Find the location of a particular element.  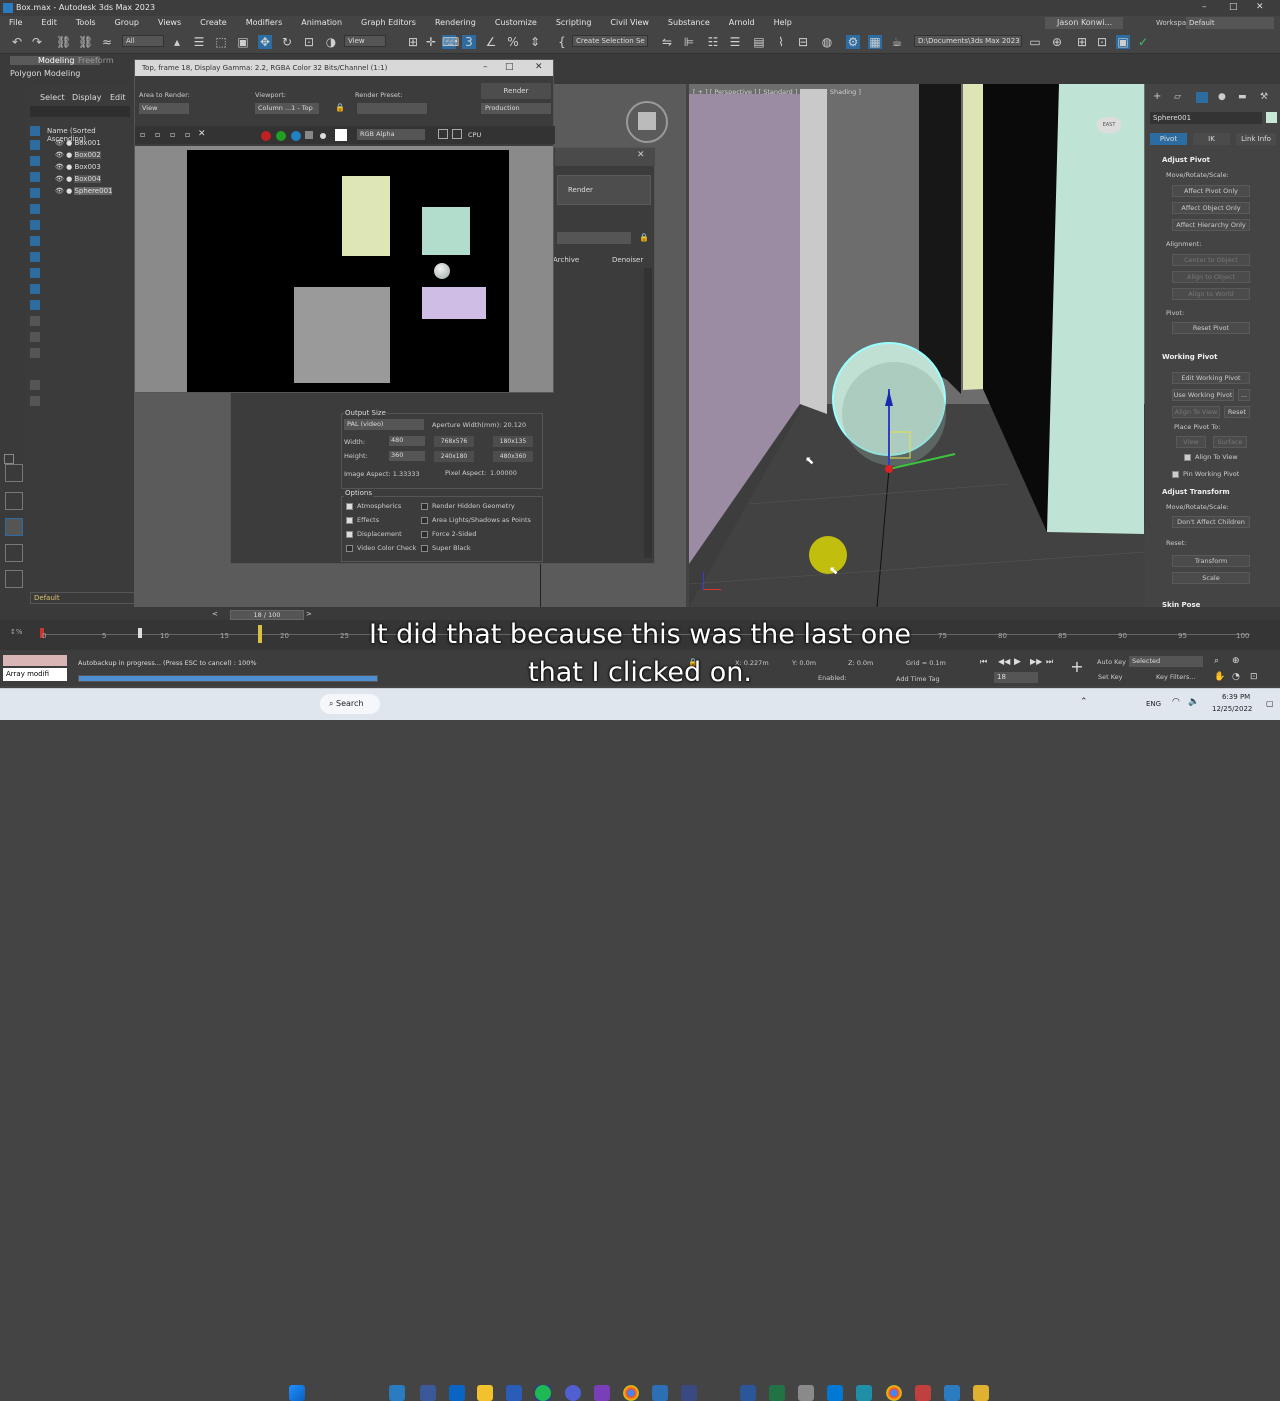

mirror-icon: ⇋ is located at coordinates (667, 42).